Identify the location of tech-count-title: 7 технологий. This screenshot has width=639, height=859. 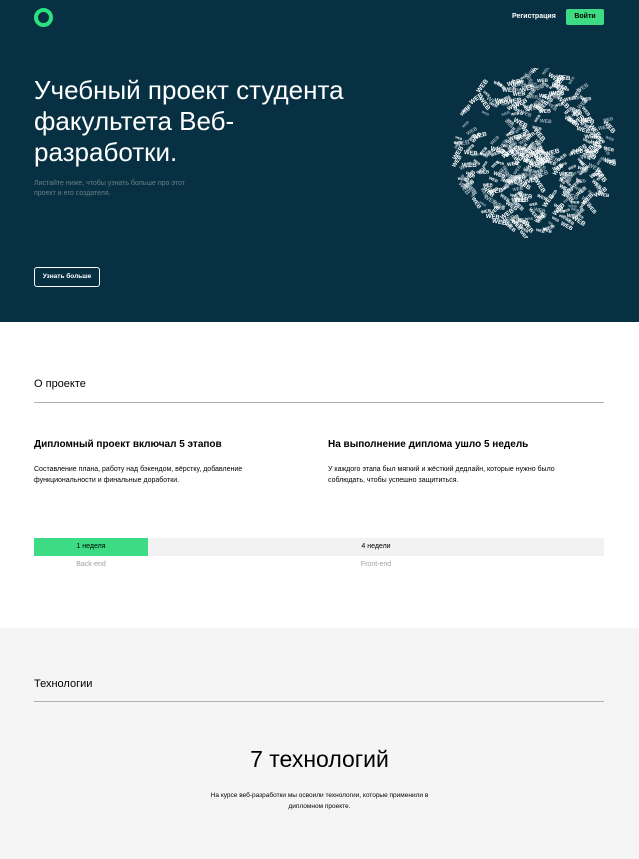
(319, 759).